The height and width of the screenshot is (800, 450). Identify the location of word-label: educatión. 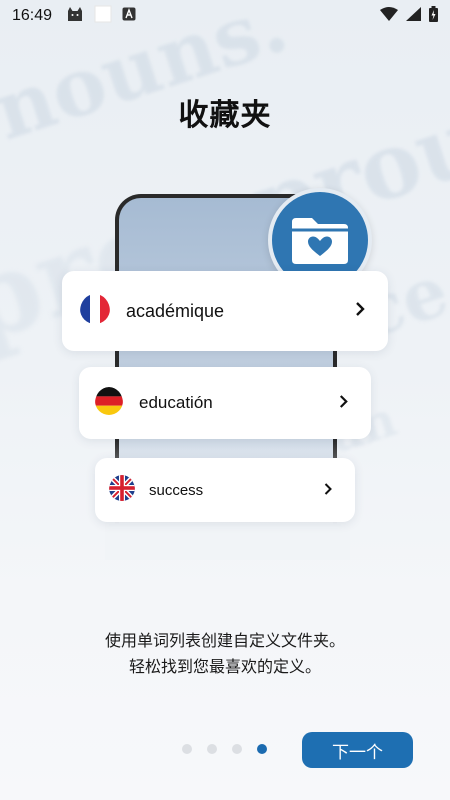
(176, 402).